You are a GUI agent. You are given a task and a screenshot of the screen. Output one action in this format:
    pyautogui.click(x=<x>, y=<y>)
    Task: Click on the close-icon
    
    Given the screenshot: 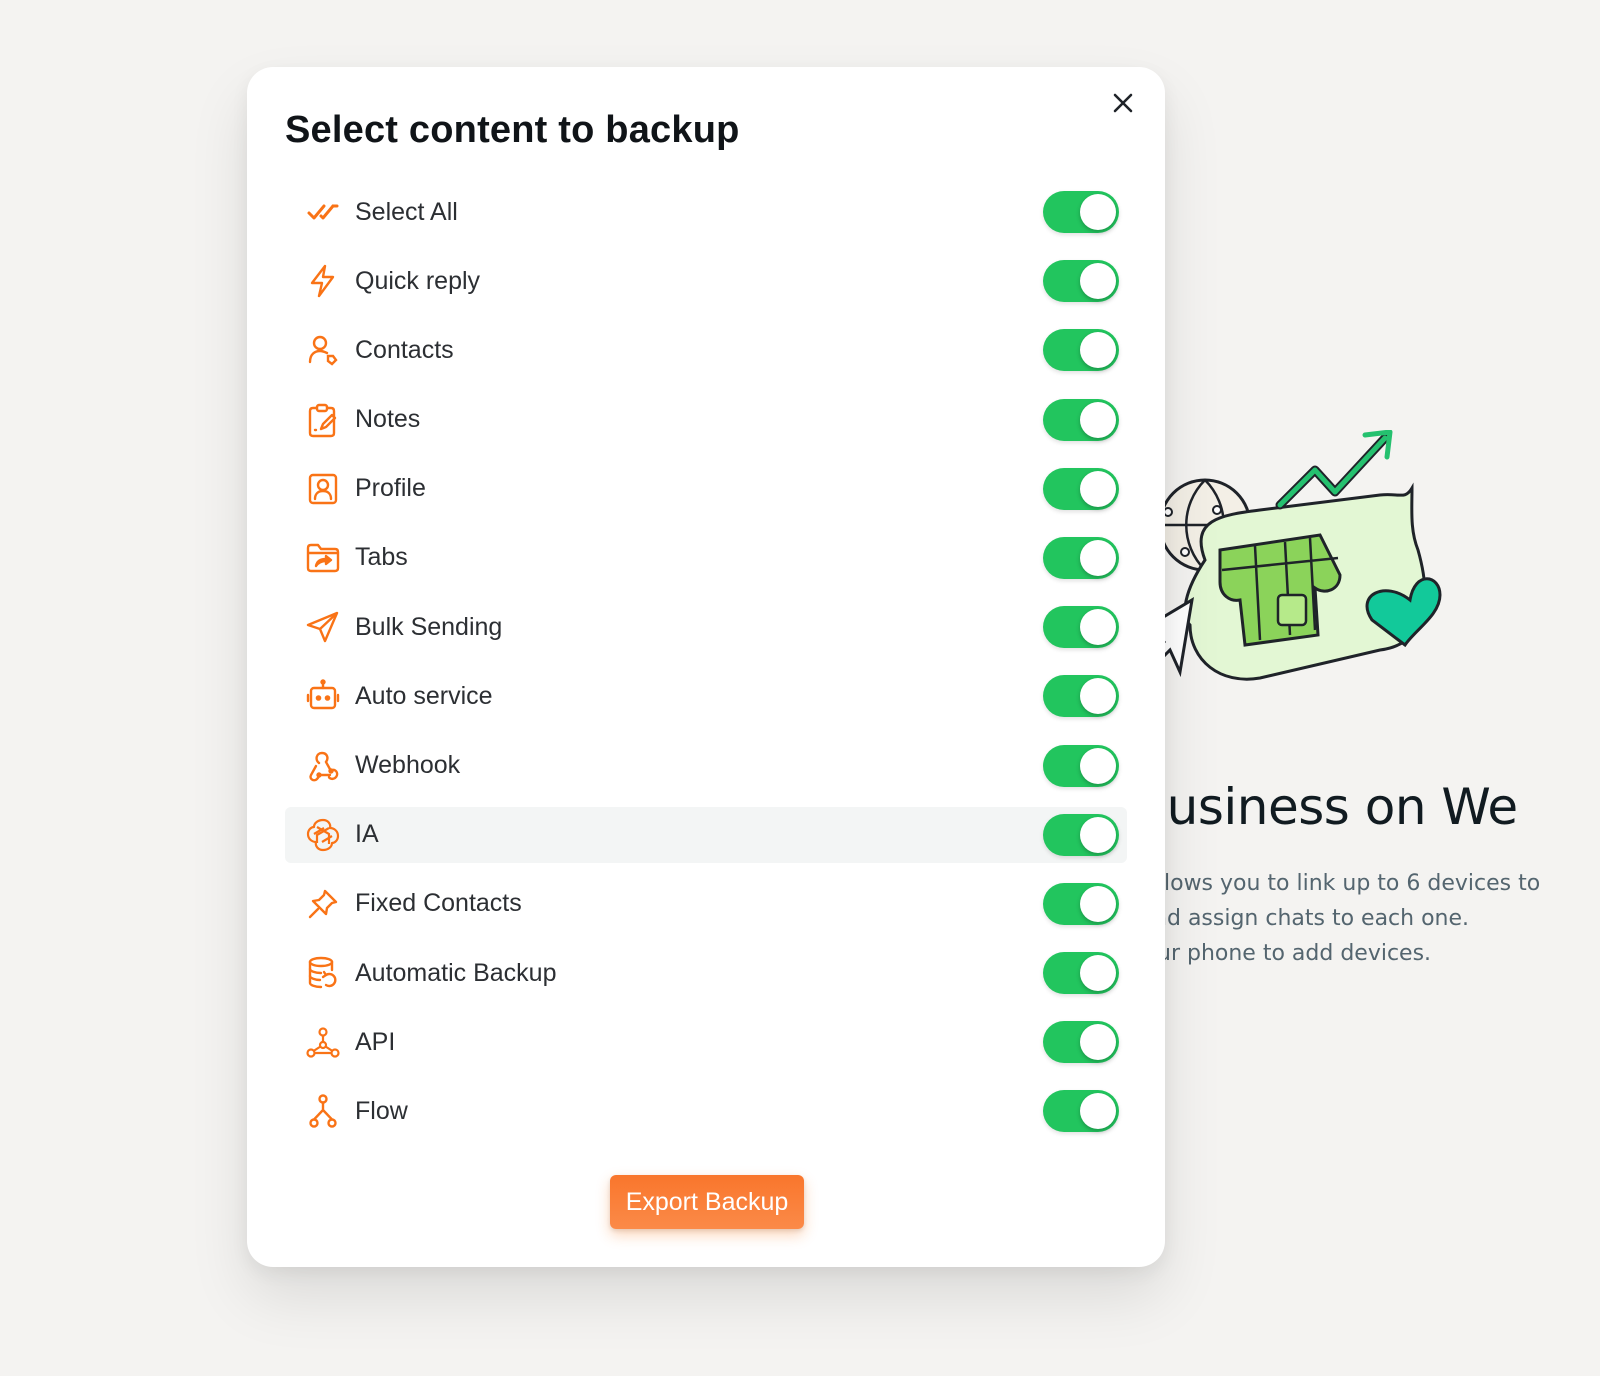 What is the action you would take?
    pyautogui.click(x=1123, y=103)
    